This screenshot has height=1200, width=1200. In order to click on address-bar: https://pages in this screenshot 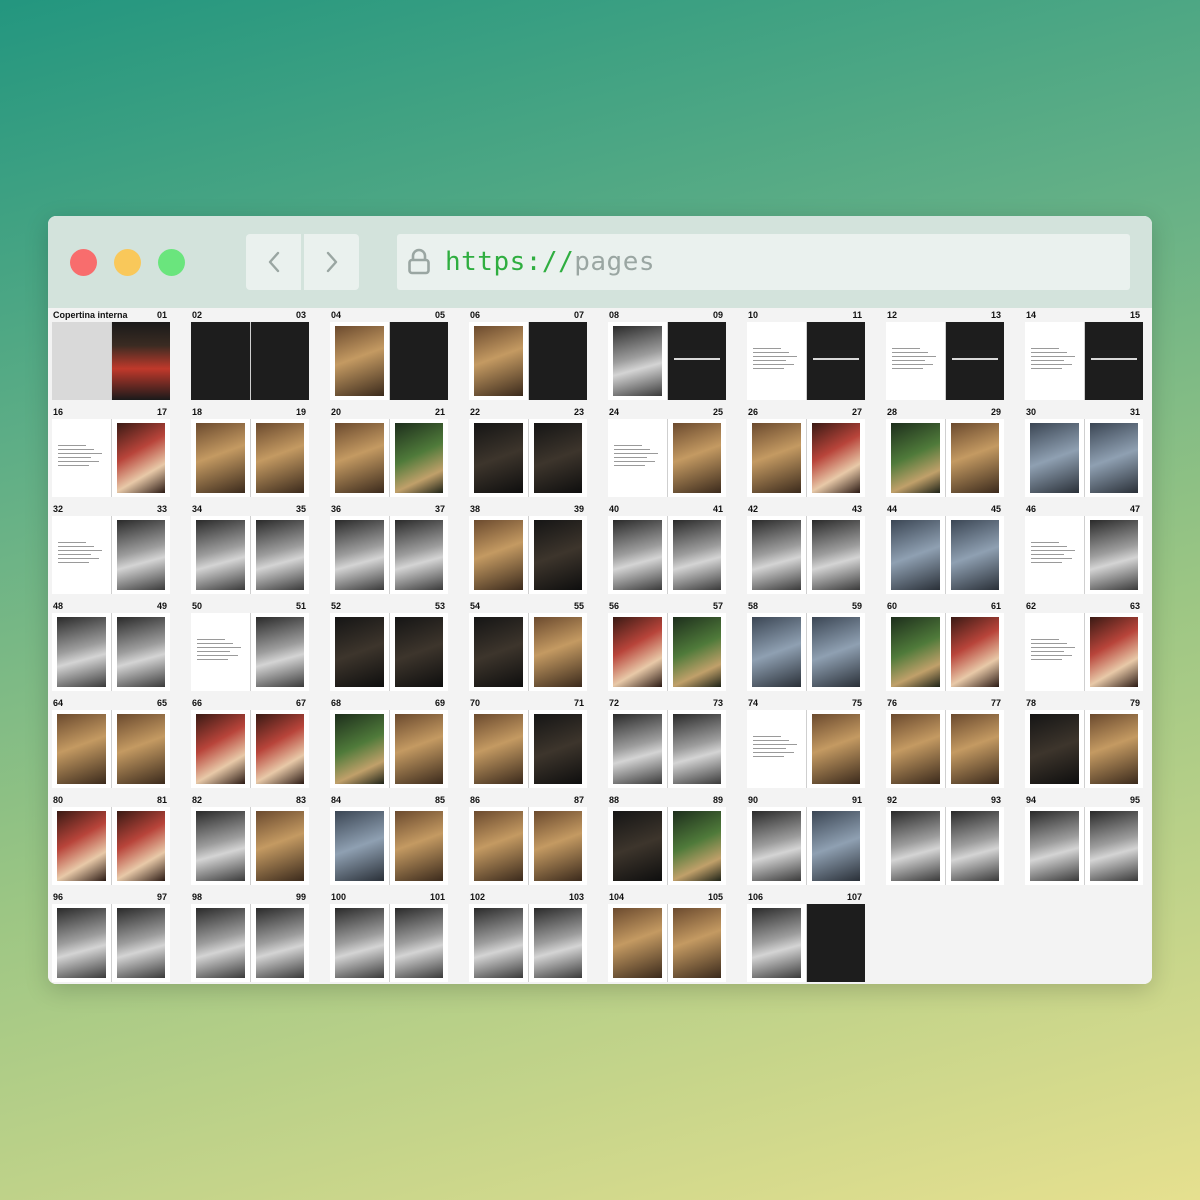, I will do `click(763, 262)`.